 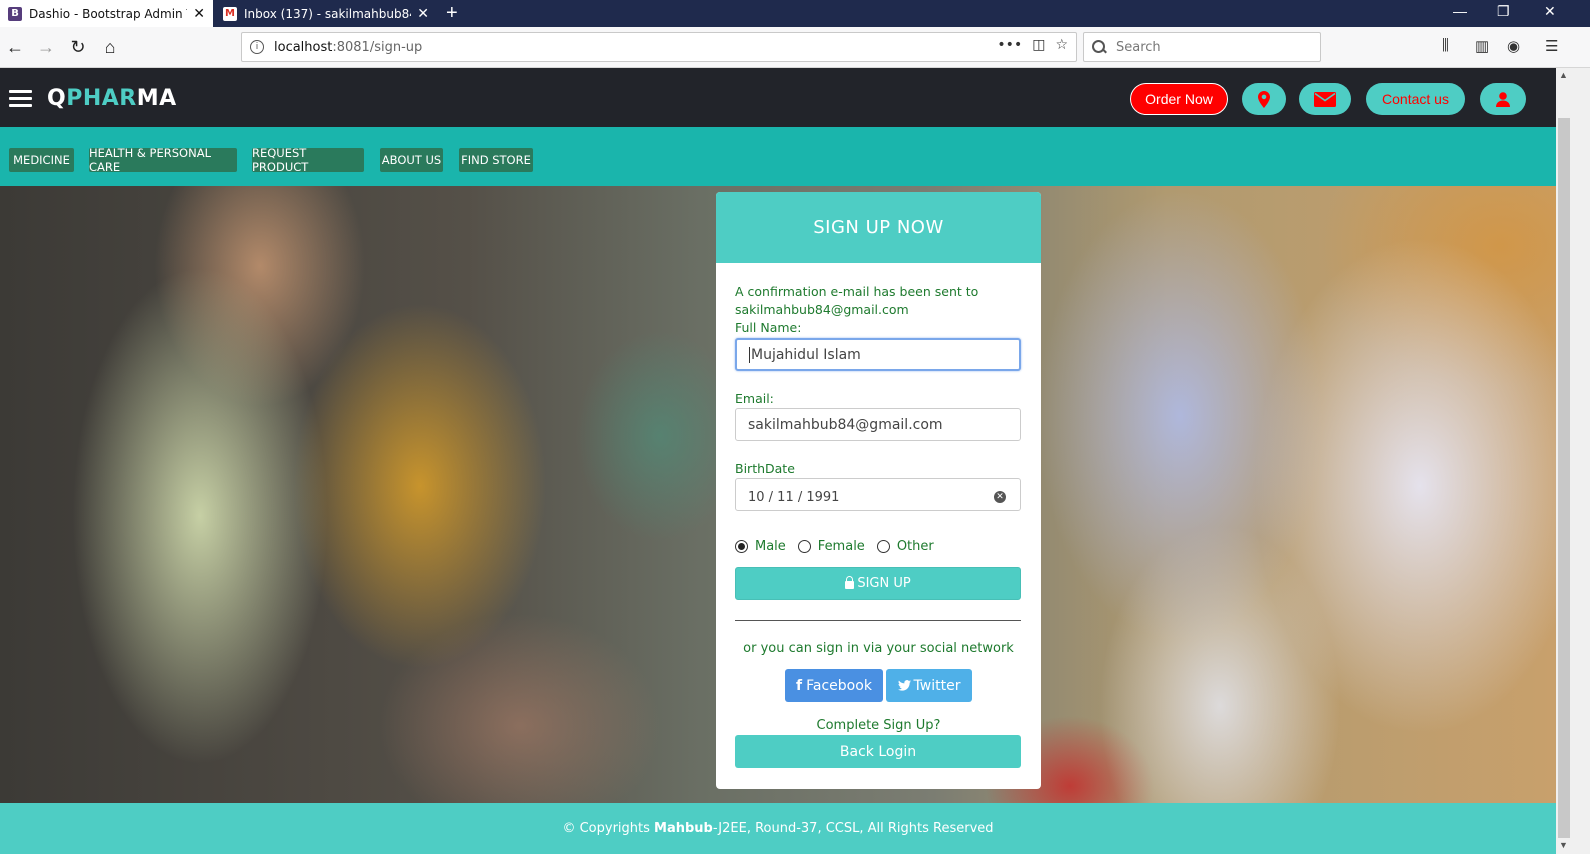 I want to click on home-icon: ⌂, so click(x=110, y=47).